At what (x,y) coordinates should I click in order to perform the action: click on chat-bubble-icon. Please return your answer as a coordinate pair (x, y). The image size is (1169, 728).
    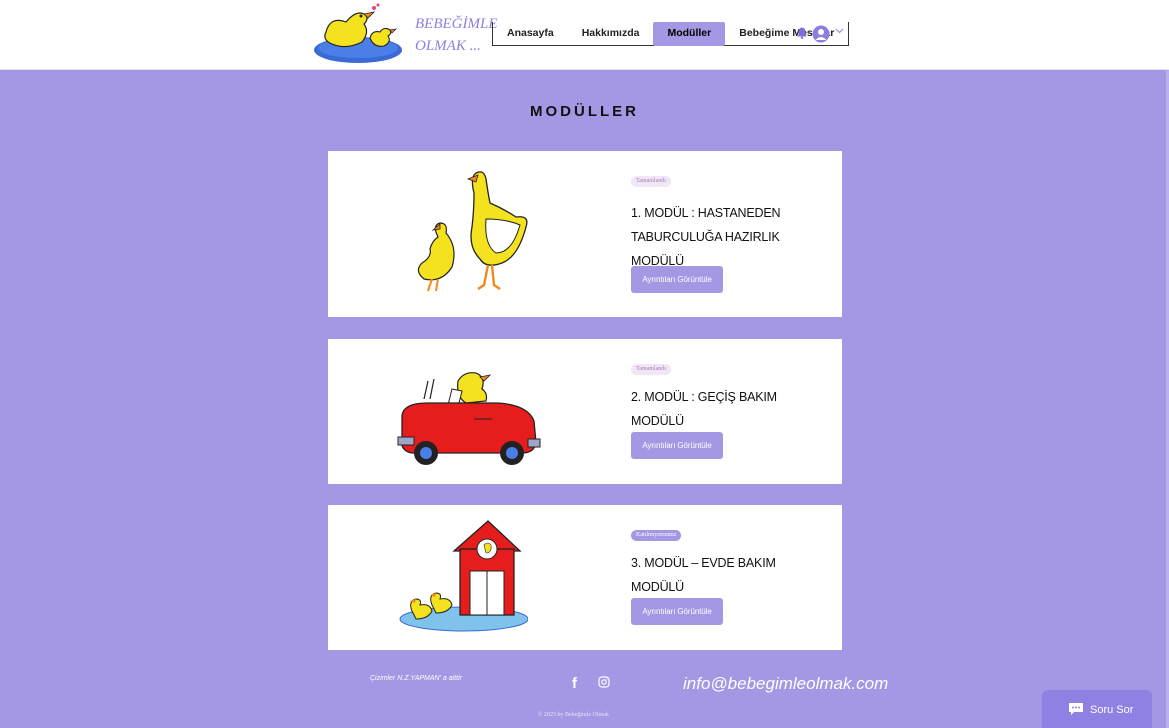
    Looking at the image, I should click on (1076, 709).